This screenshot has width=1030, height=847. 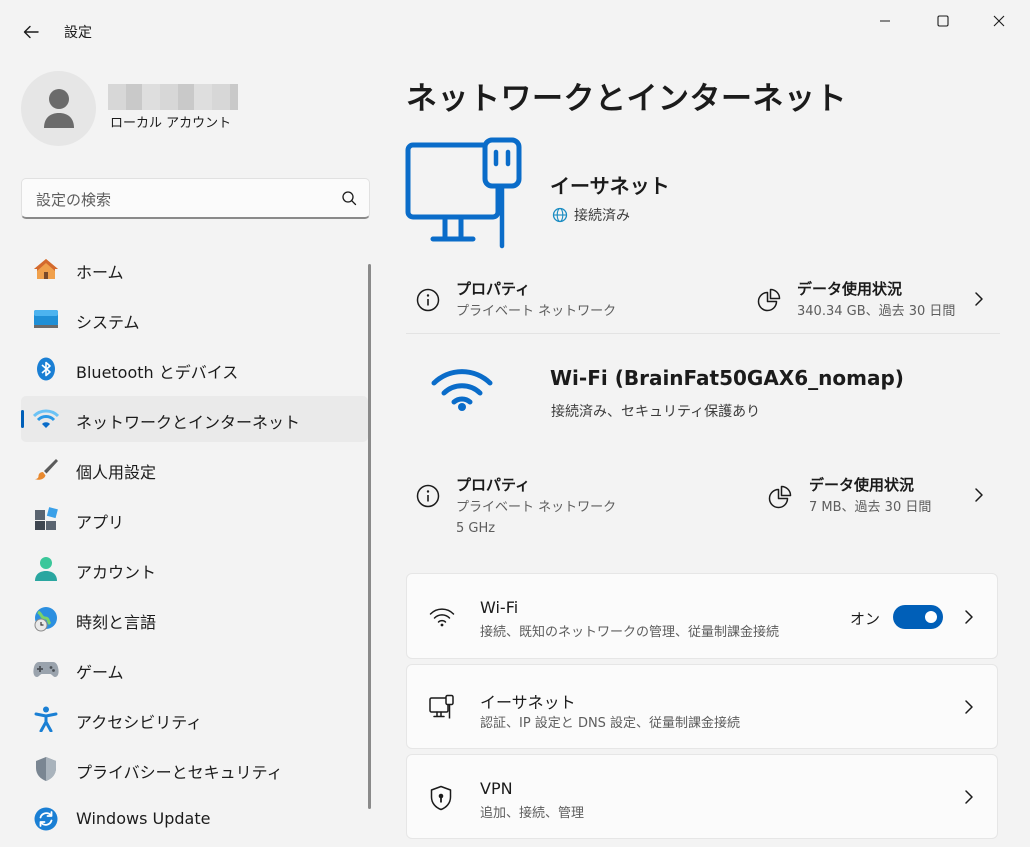 I want to click on sidebar-item-label: ネットワークとインターネット, so click(x=188, y=422).